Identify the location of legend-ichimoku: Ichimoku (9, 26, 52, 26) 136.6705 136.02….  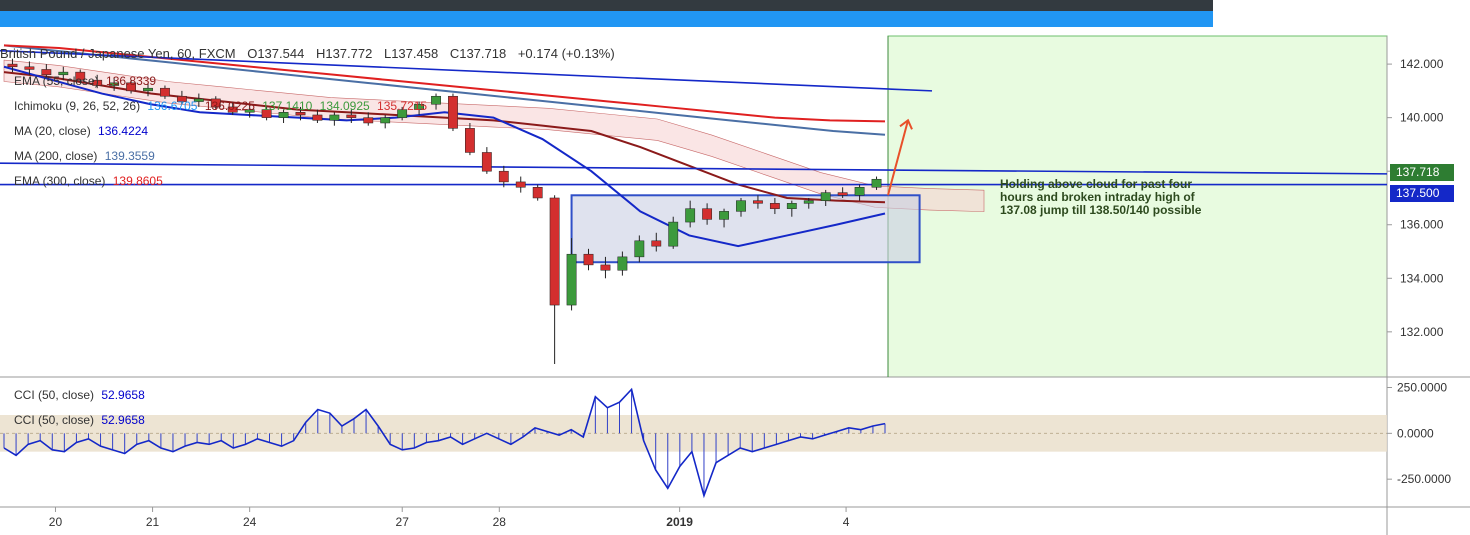
(215, 106).